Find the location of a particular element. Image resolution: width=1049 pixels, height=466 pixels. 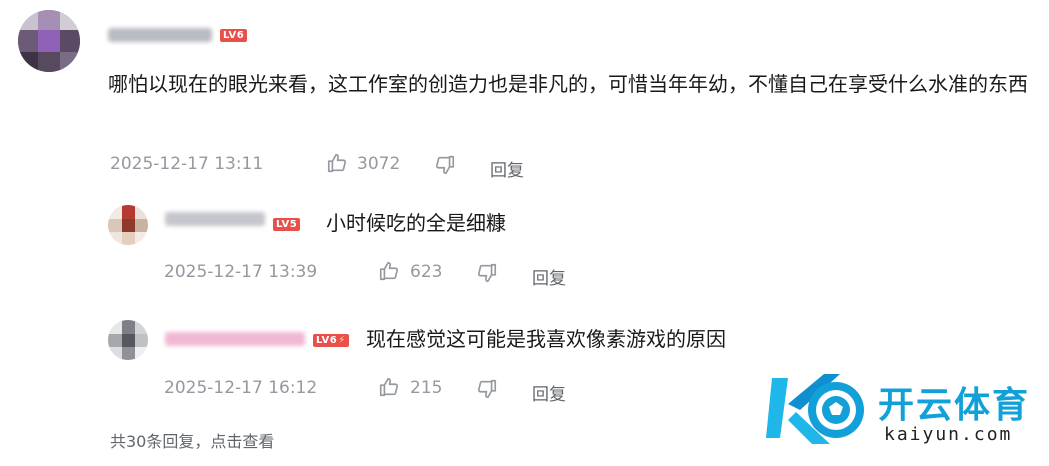

watermark-url: kaiyun.com is located at coordinates (948, 434).